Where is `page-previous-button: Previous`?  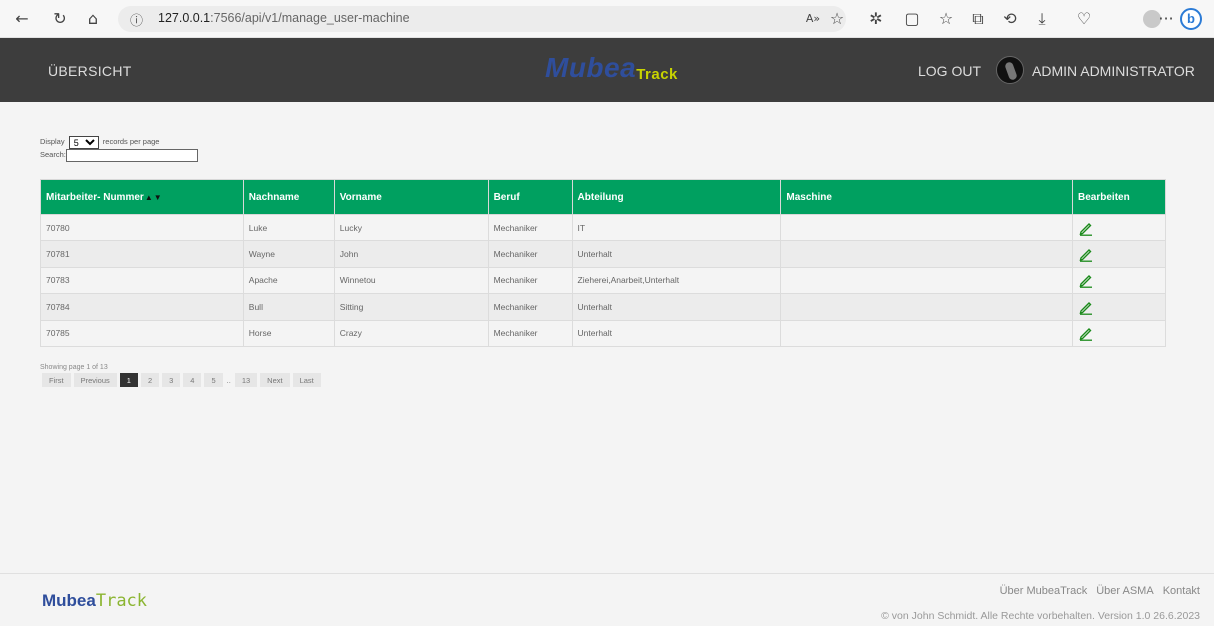 page-previous-button: Previous is located at coordinates (95, 380).